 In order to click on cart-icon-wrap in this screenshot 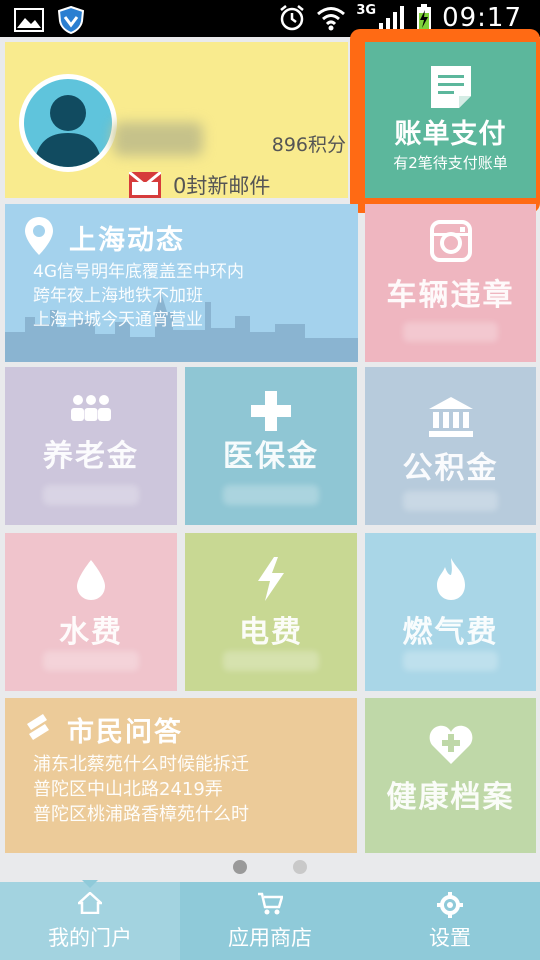, I will do `click(270, 904)`.